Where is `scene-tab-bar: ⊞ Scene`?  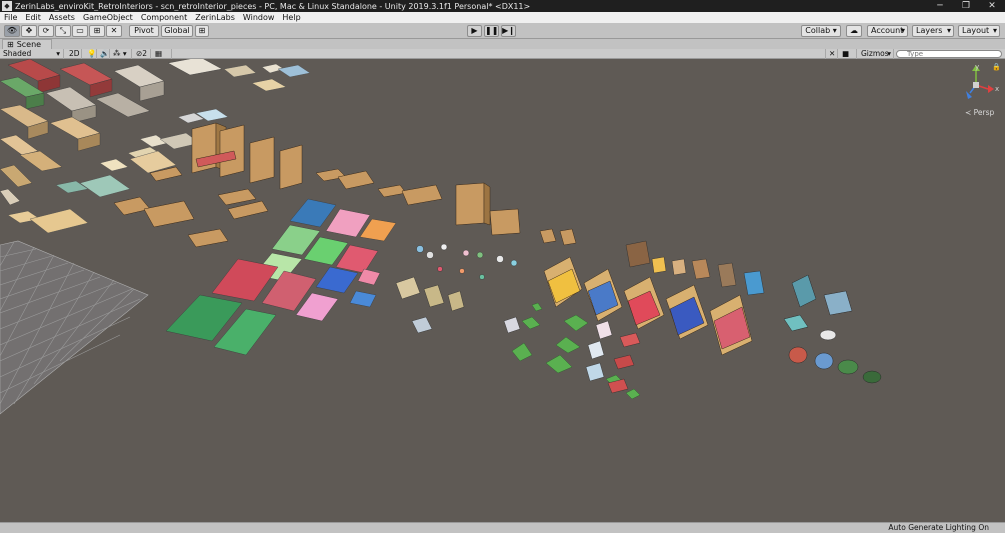 scene-tab-bar: ⊞ Scene is located at coordinates (502, 44).